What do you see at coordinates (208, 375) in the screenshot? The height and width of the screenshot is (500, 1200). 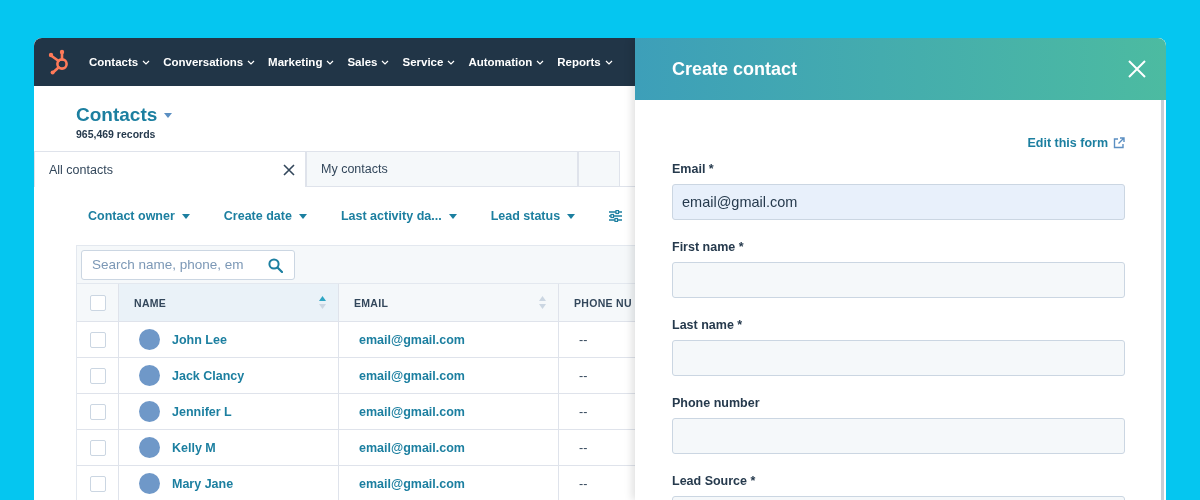 I see `contact-name-link: Jack Clancy` at bounding box center [208, 375].